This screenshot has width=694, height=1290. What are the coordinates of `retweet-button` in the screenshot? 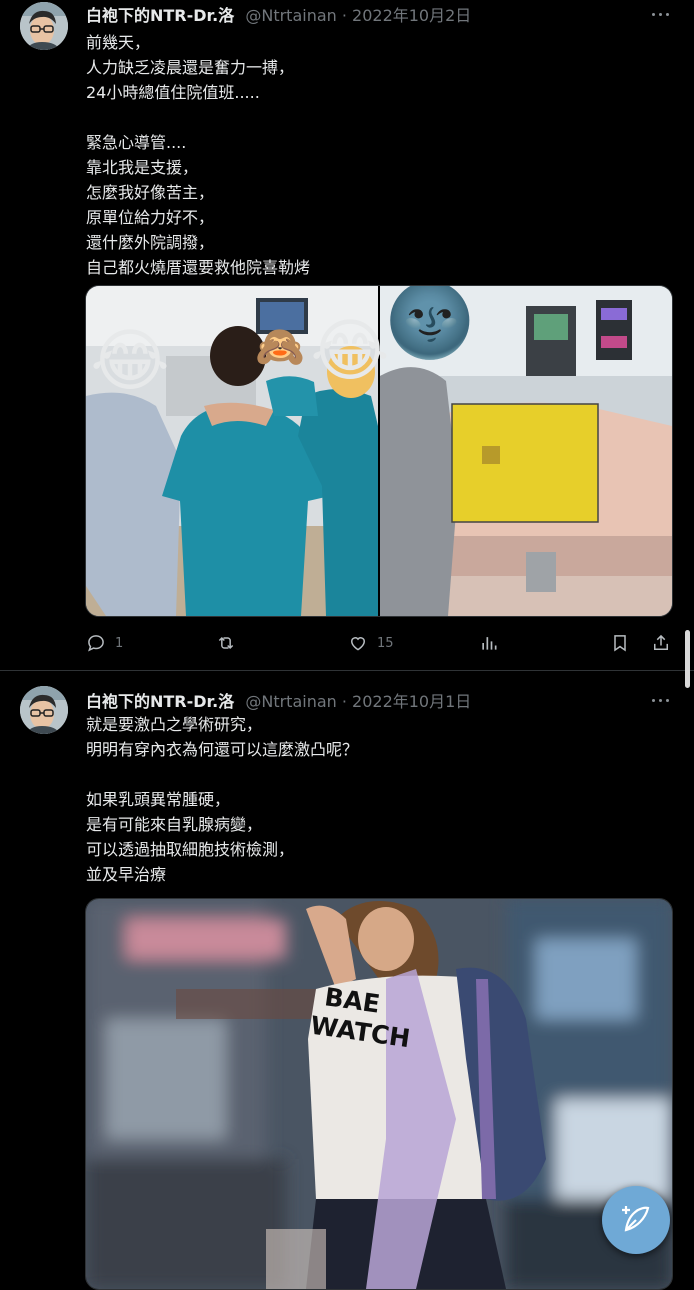 It's located at (226, 643).